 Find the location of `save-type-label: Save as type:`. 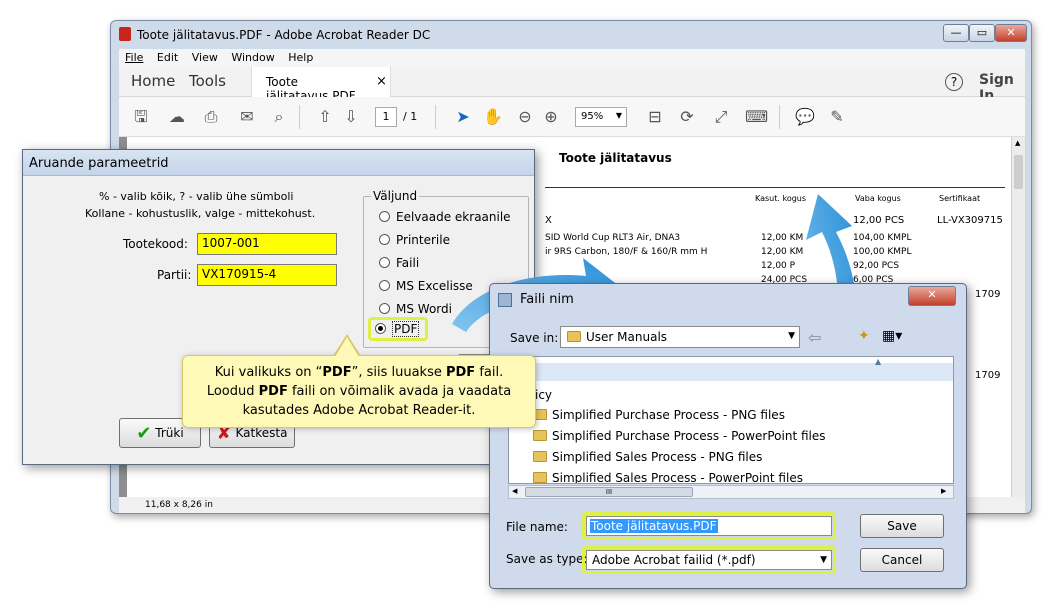

save-type-label: Save as type: is located at coordinates (547, 559).